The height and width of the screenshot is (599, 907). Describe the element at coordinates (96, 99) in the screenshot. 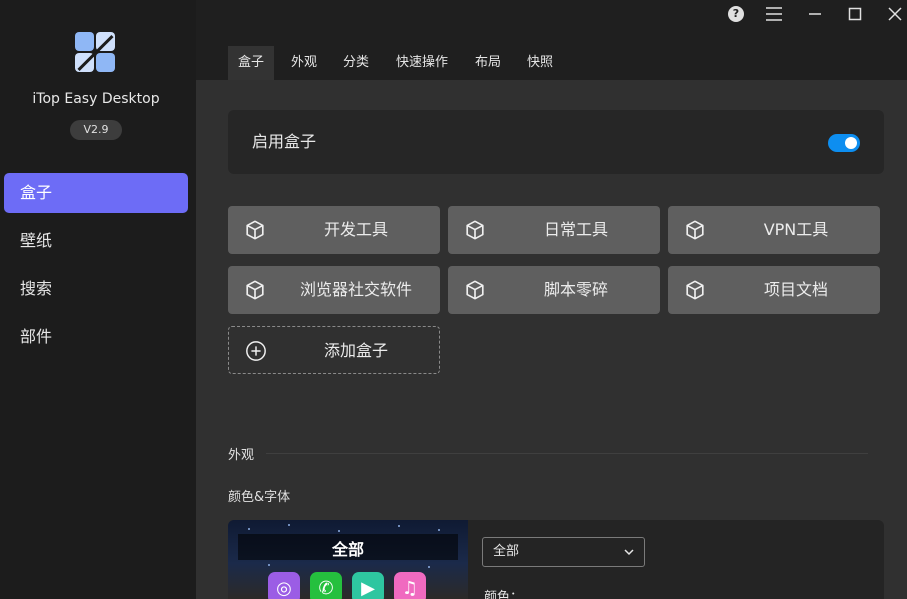

I see `app-name: iTop Easy Desktop` at that location.